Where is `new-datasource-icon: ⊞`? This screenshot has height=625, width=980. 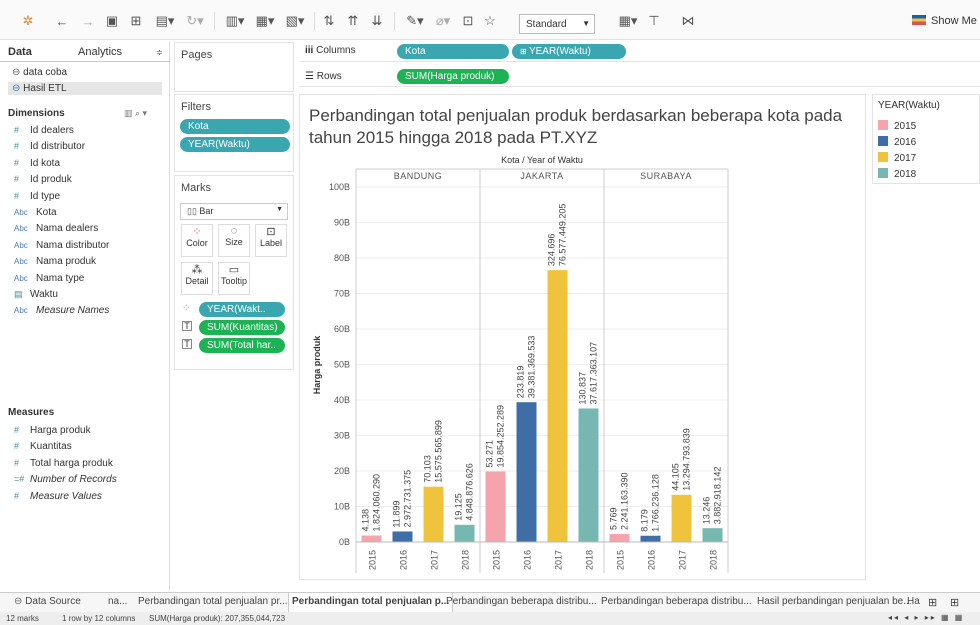
new-datasource-icon: ⊞ is located at coordinates (136, 21).